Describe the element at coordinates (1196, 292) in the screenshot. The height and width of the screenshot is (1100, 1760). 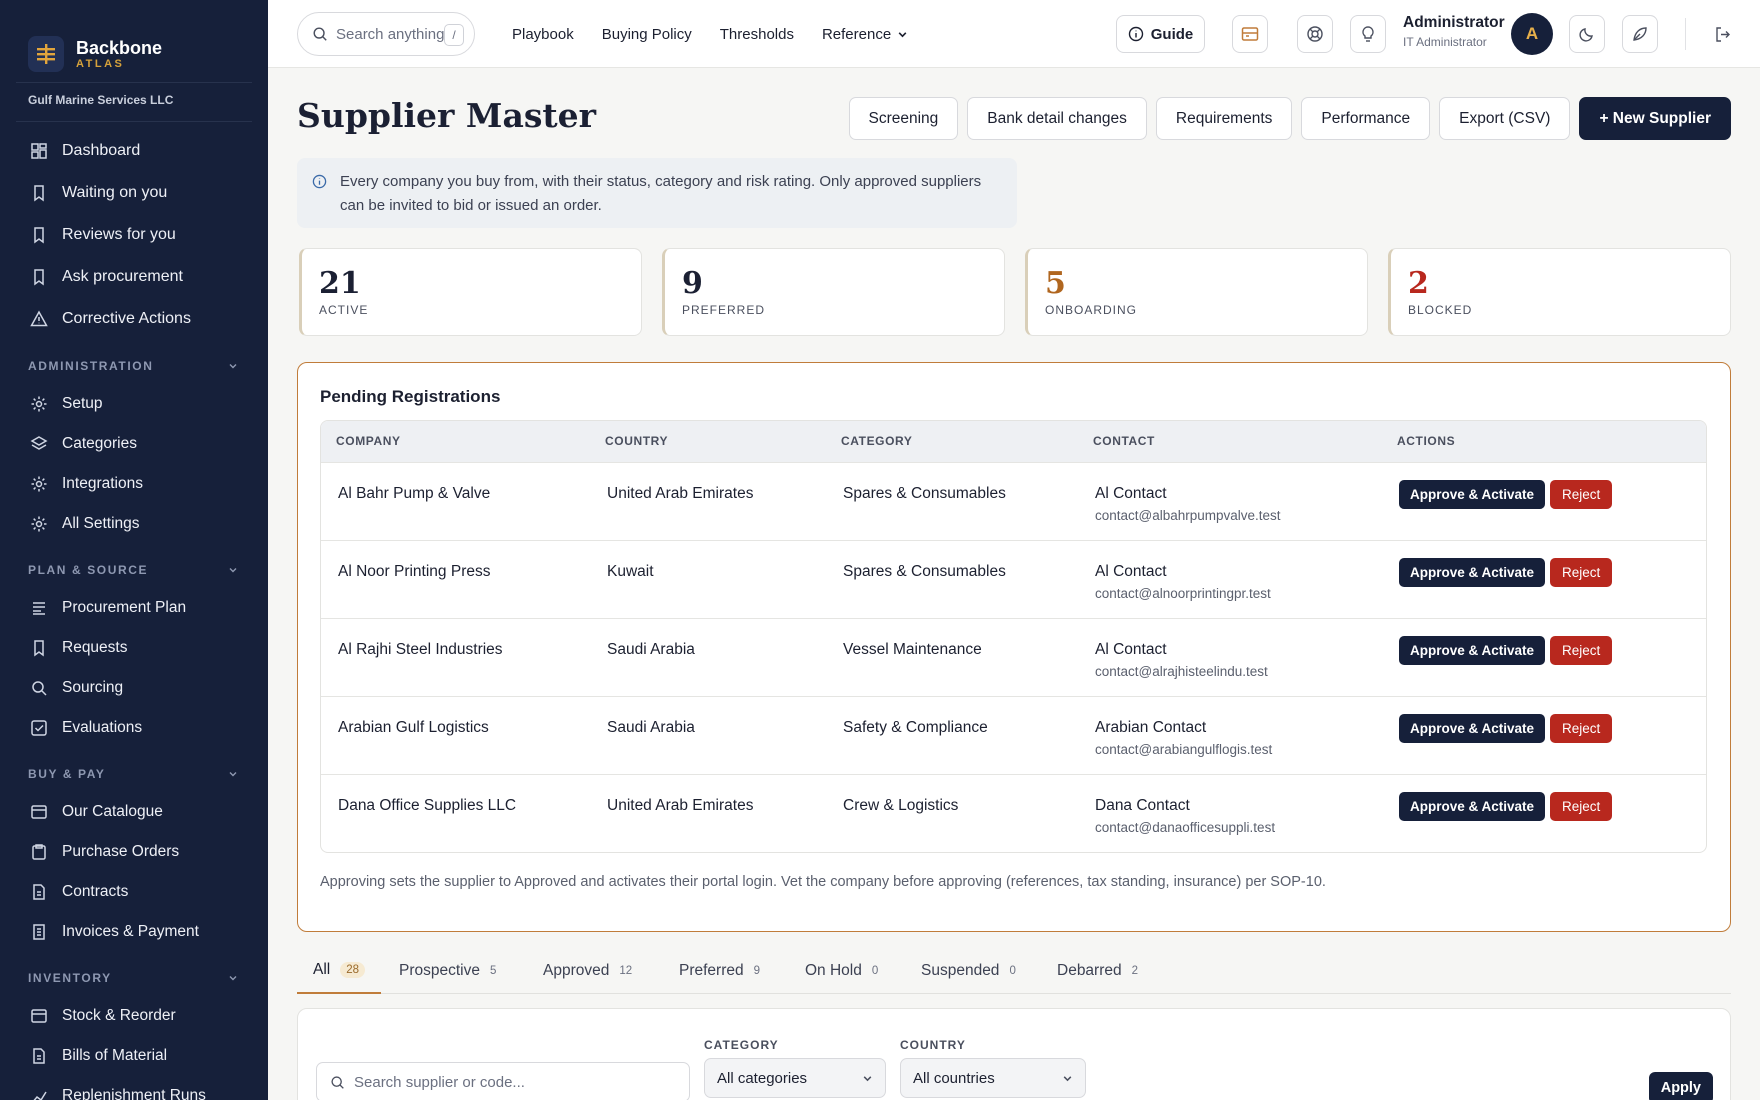
I see `stat-card-onboarding: 5 ONBOARDING` at that location.